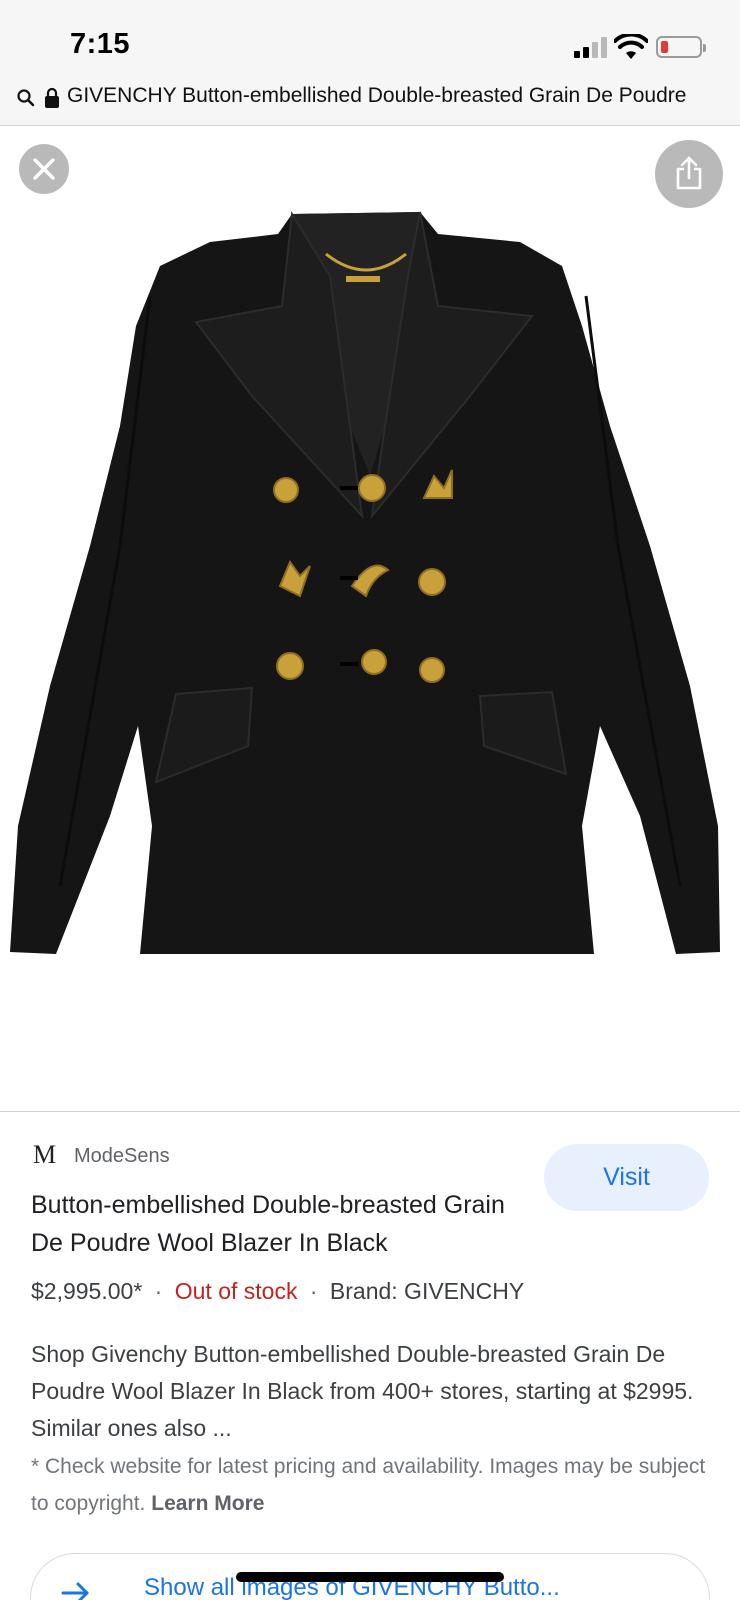  What do you see at coordinates (122, 1156) in the screenshot?
I see `source-name: ModeSens` at bounding box center [122, 1156].